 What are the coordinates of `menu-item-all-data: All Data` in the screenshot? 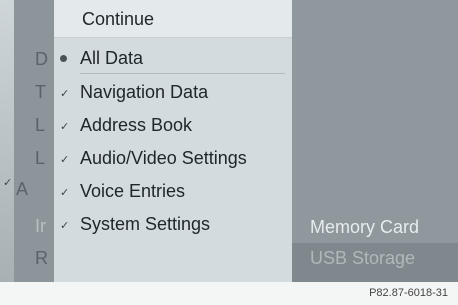 It's located at (173, 59).